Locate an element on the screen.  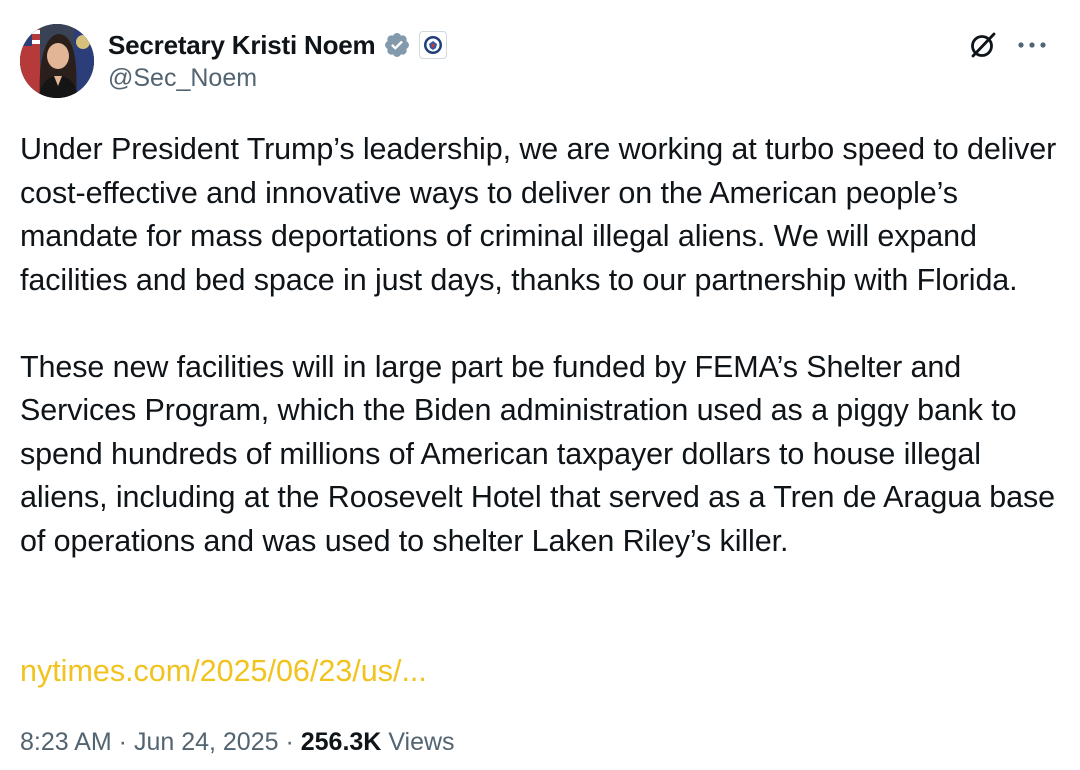
more-options-icon is located at coordinates (1032, 45).